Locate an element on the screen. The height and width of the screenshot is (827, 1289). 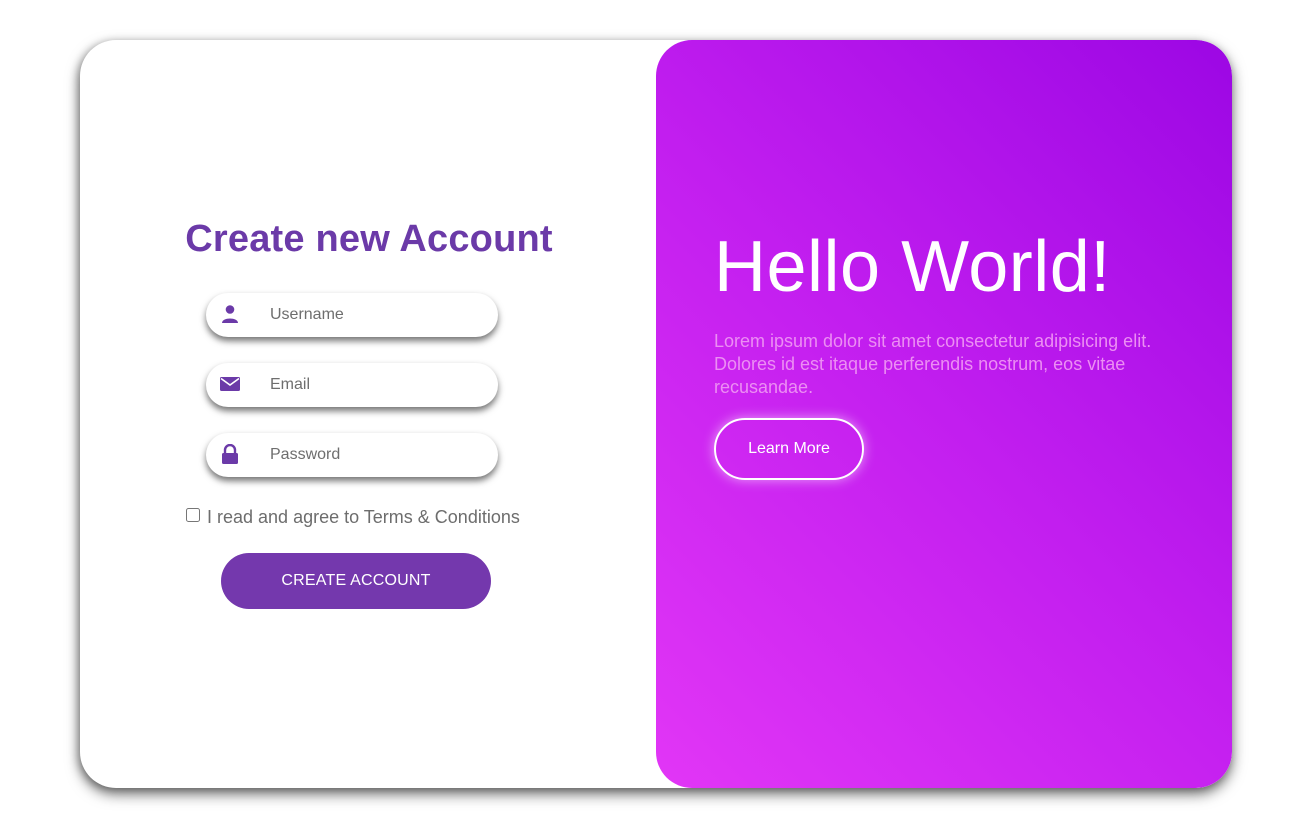
password-input is located at coordinates (375, 455).